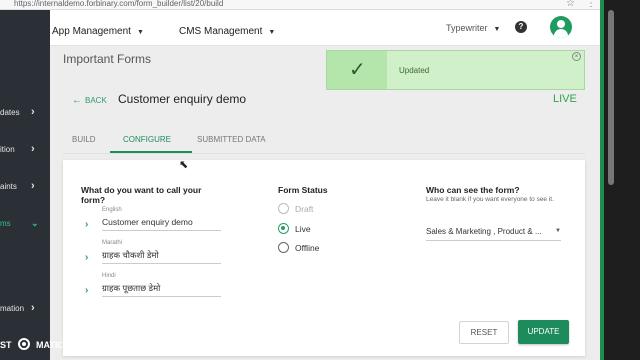  What do you see at coordinates (328, 230) in the screenshot?
I see `radio-live: Live` at bounding box center [328, 230].